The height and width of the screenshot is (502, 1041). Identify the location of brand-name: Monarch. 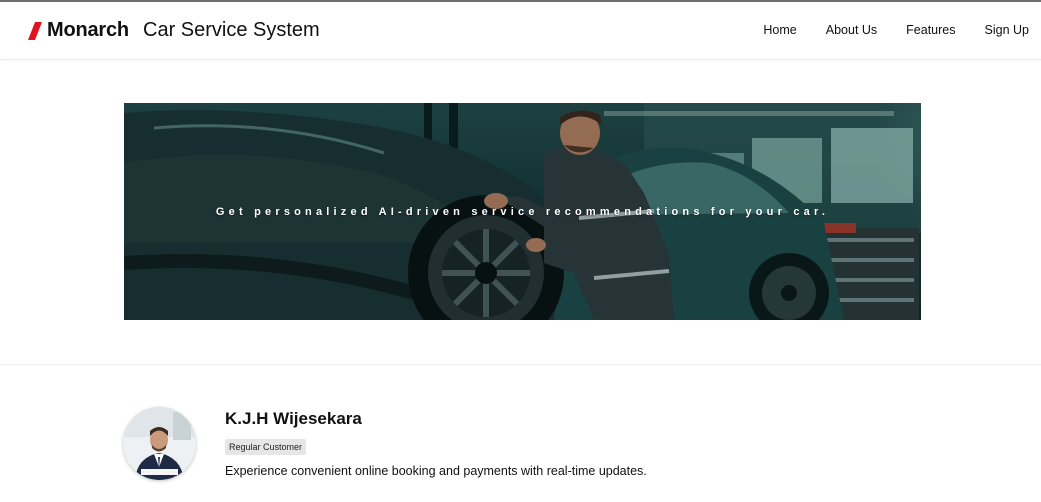
(88, 30).